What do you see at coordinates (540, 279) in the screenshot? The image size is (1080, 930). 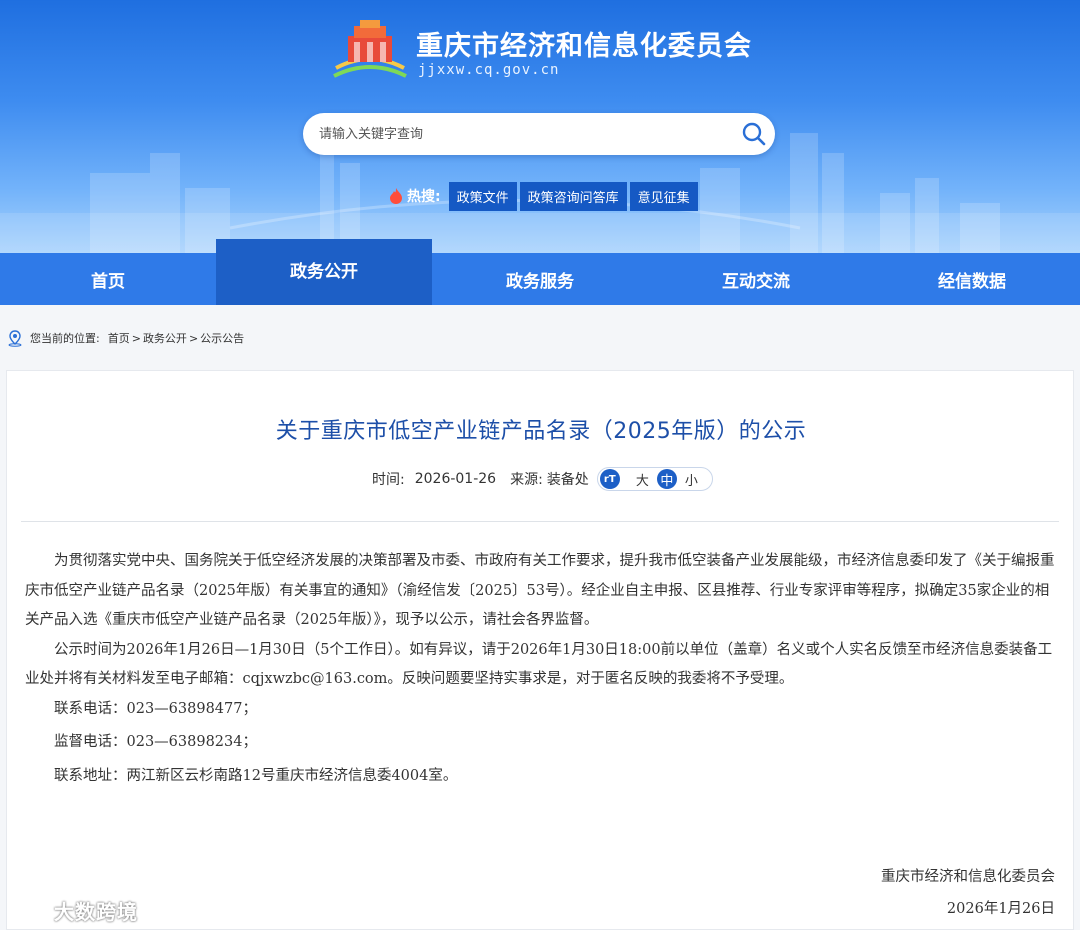 I see `nav-government-services: 政务服务` at bounding box center [540, 279].